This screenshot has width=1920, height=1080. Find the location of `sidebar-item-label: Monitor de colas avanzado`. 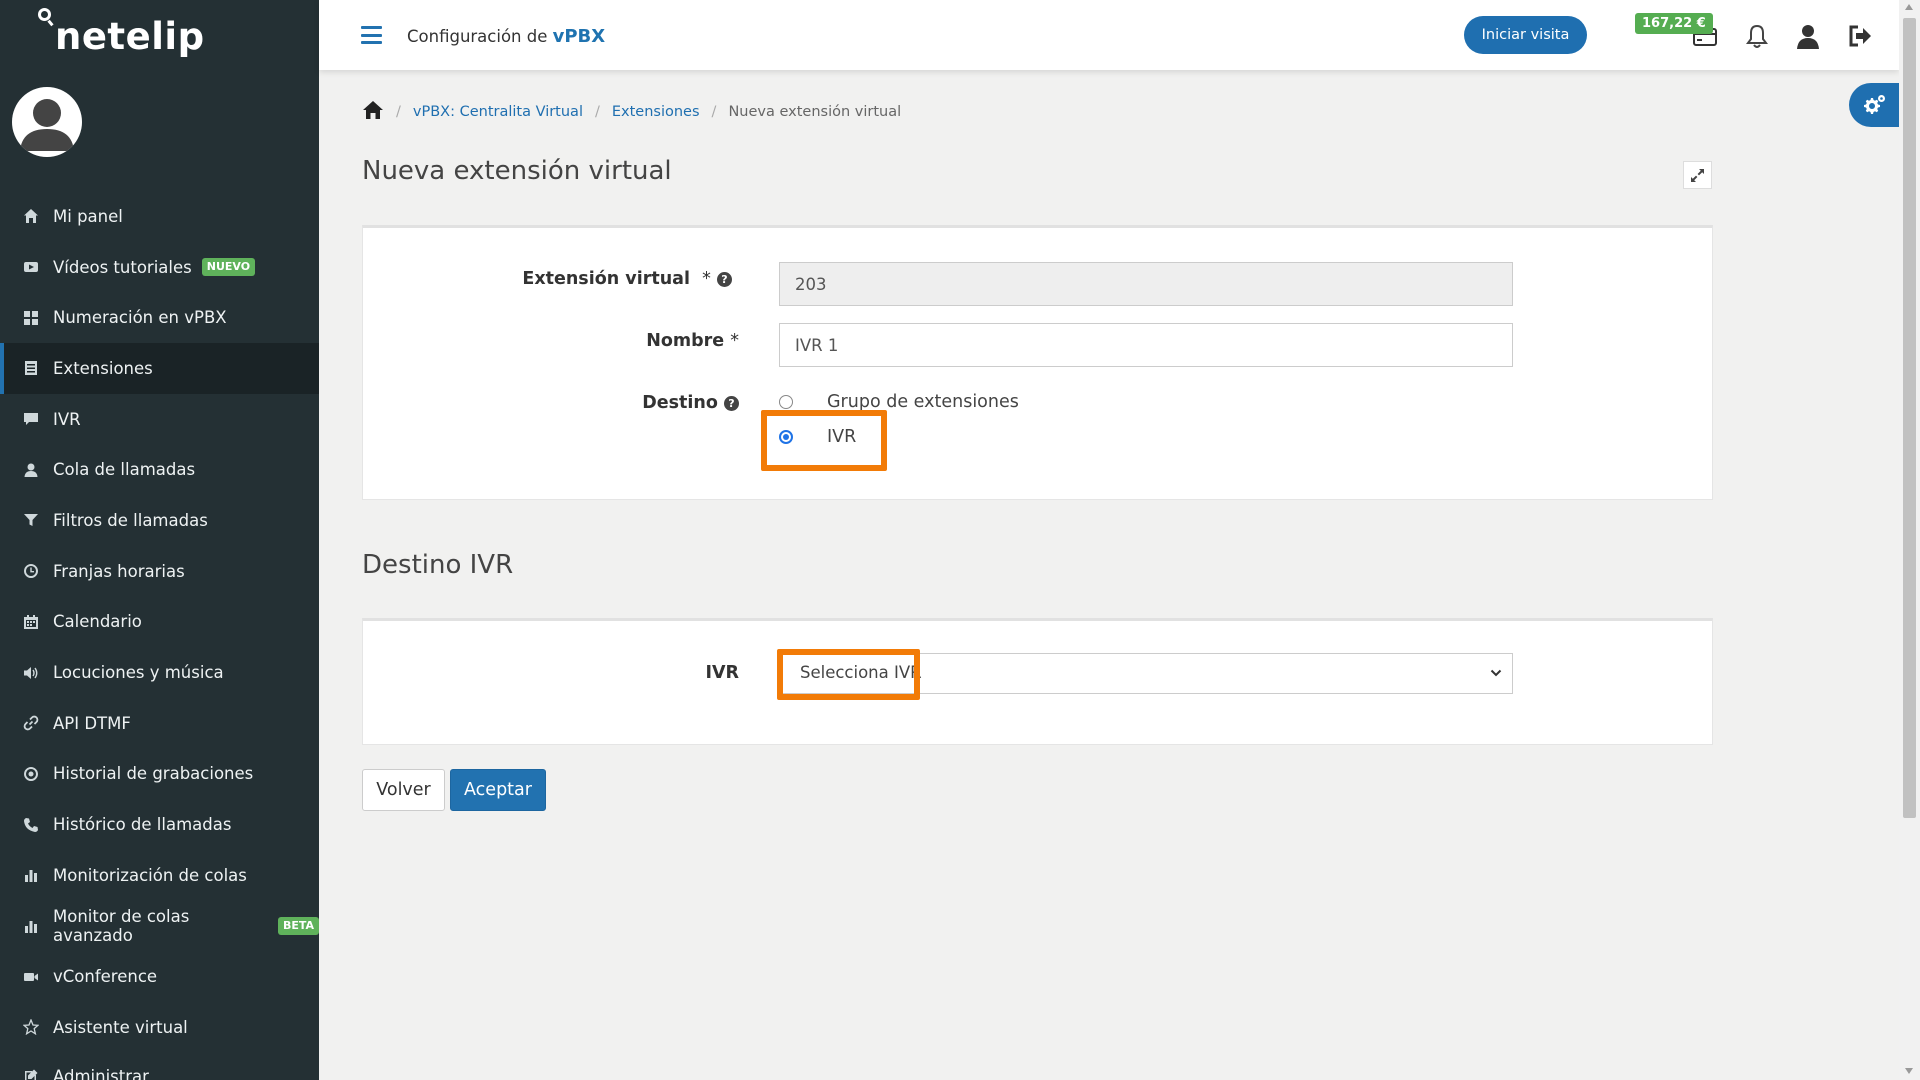

sidebar-item-label: Monitor de colas avanzado is located at coordinates (121, 925).